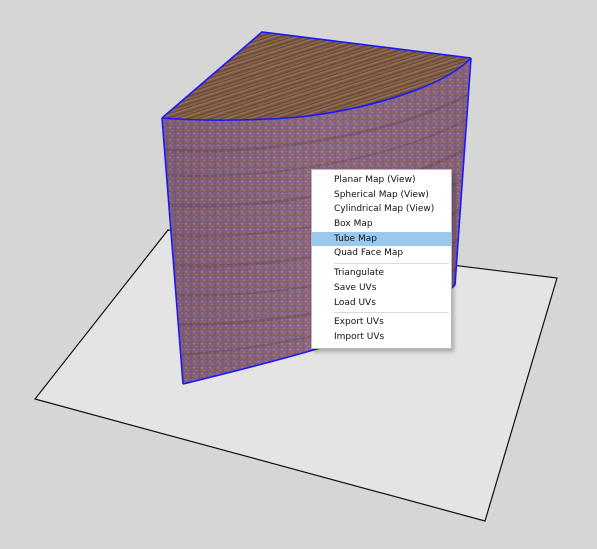  What do you see at coordinates (381, 209) in the screenshot?
I see `menu-item-cylindrical-map: Cylindrical Map (View)` at bounding box center [381, 209].